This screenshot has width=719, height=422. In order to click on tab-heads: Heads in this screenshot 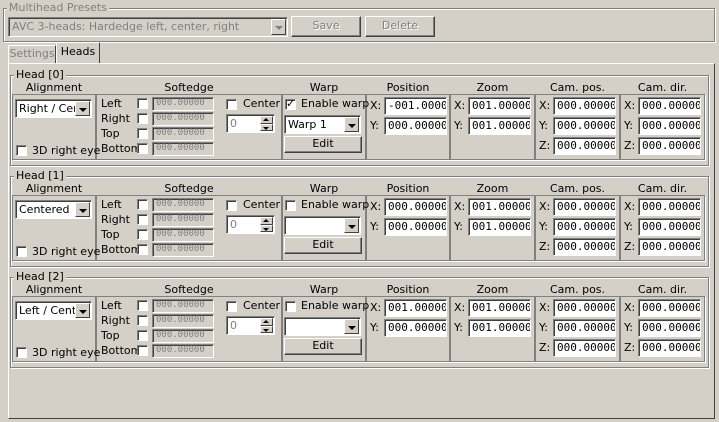, I will do `click(78, 53)`.